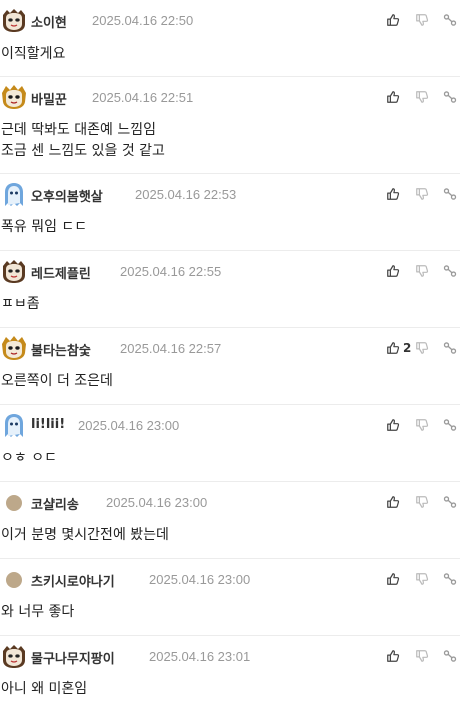  I want to click on like-count: 2, so click(407, 348).